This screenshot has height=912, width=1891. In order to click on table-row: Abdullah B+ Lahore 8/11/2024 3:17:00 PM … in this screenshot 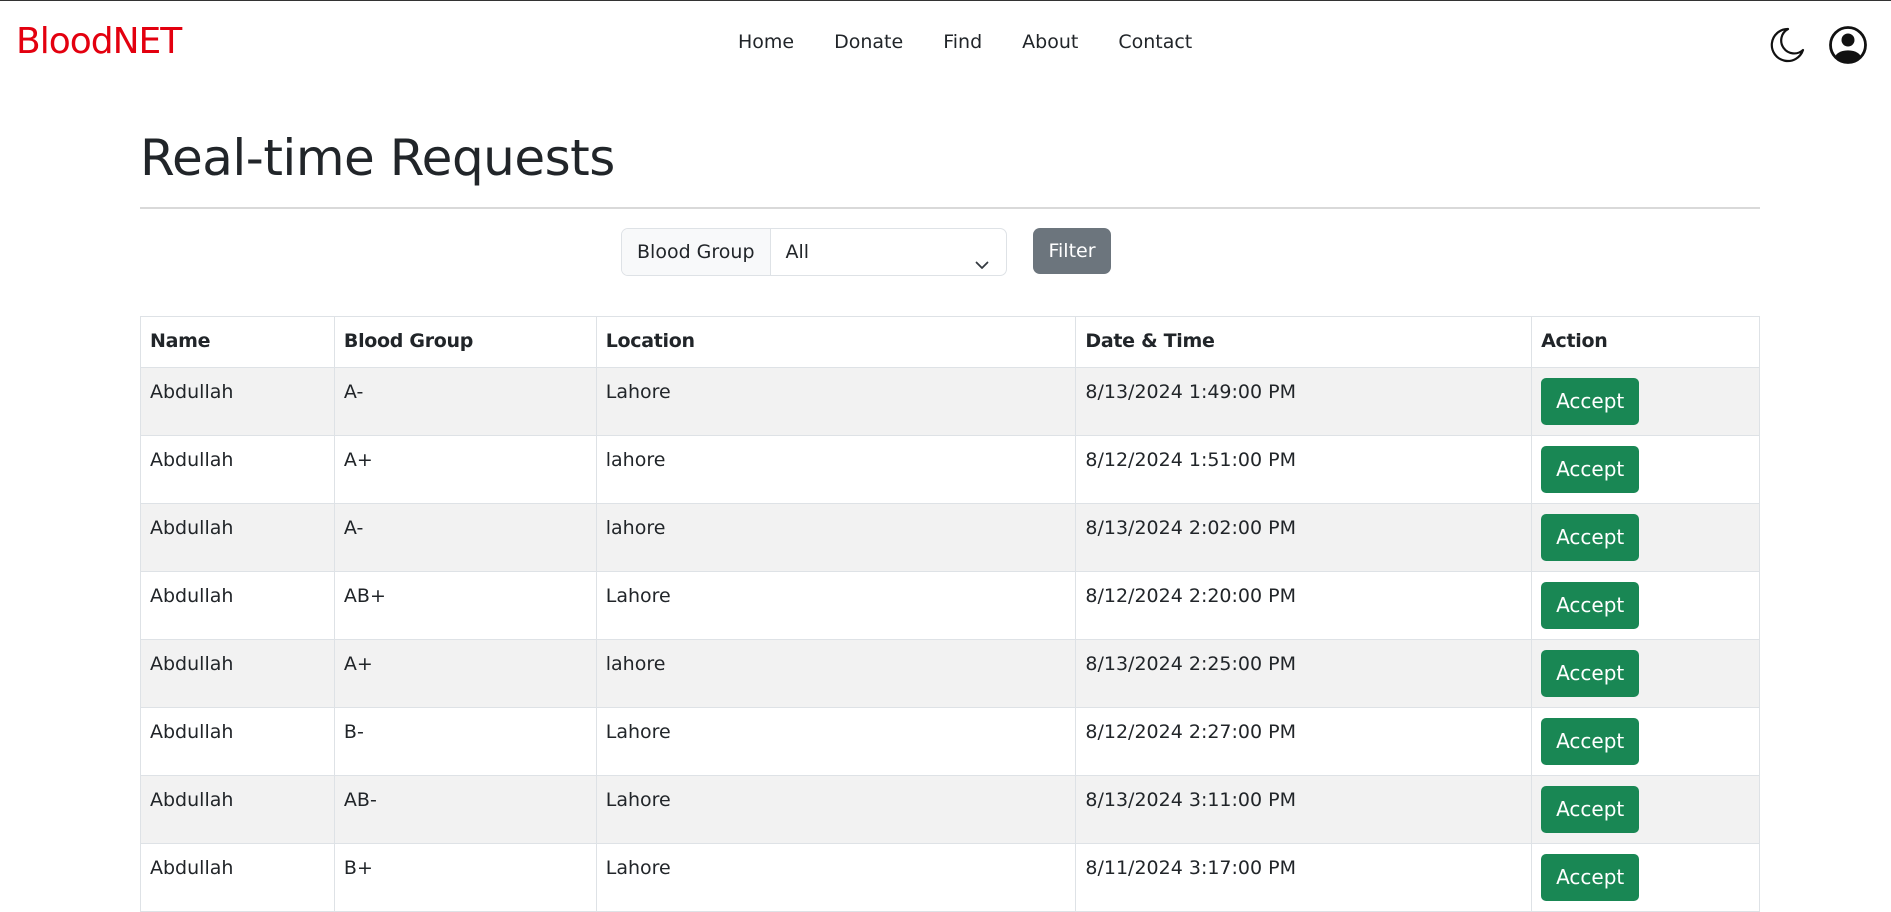, I will do `click(950, 877)`.